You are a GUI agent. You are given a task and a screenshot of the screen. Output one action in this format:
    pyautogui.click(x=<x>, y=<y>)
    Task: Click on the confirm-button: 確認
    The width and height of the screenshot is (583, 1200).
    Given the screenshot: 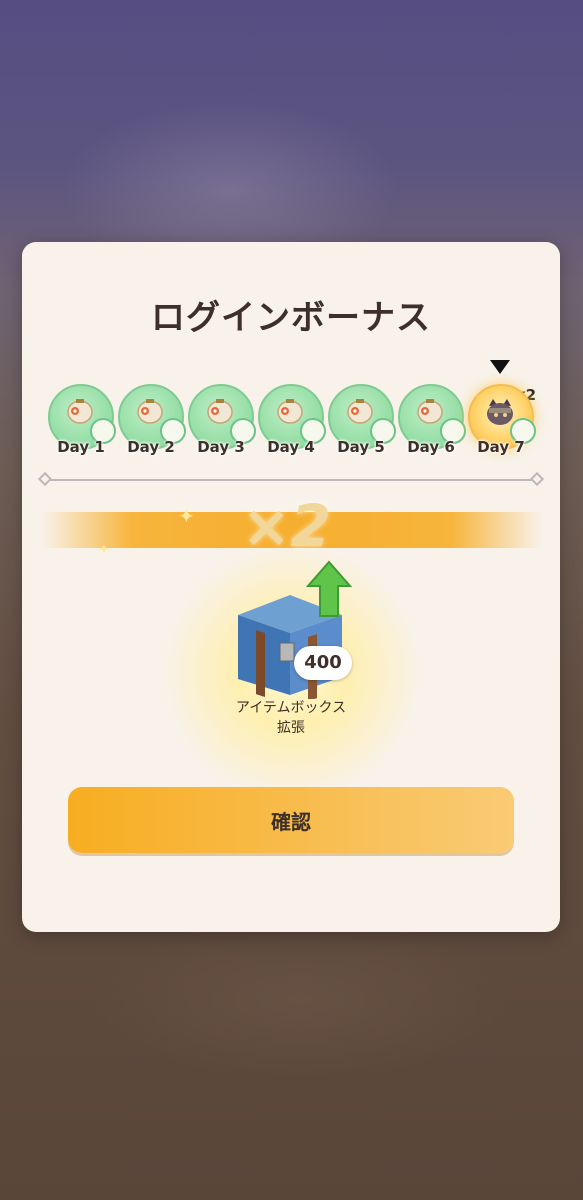 What is the action you would take?
    pyautogui.click(x=291, y=820)
    